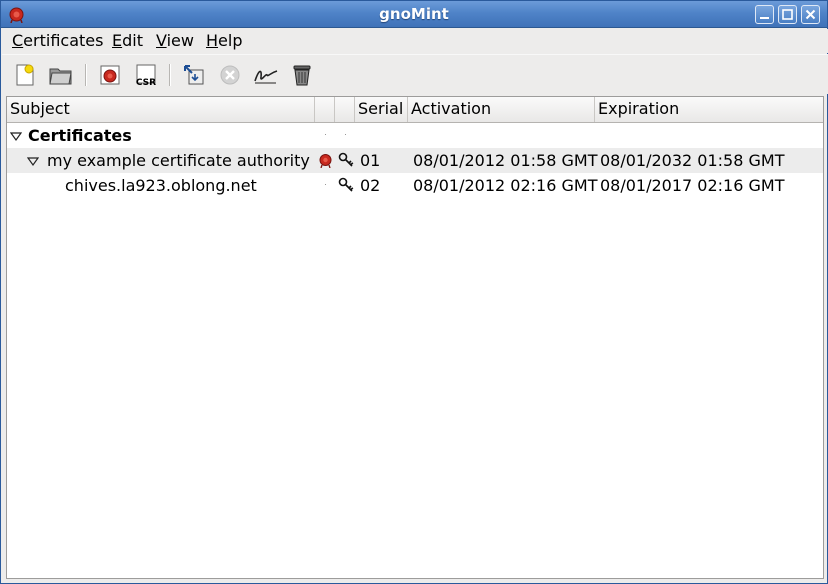 This screenshot has width=828, height=584. I want to click on ca-seal-icon, so click(325, 161).